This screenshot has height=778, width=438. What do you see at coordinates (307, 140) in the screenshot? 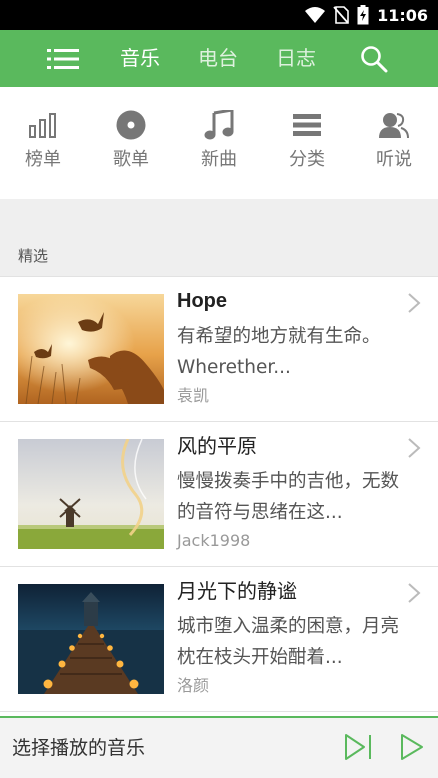
I see `category-genres: 分类` at bounding box center [307, 140].